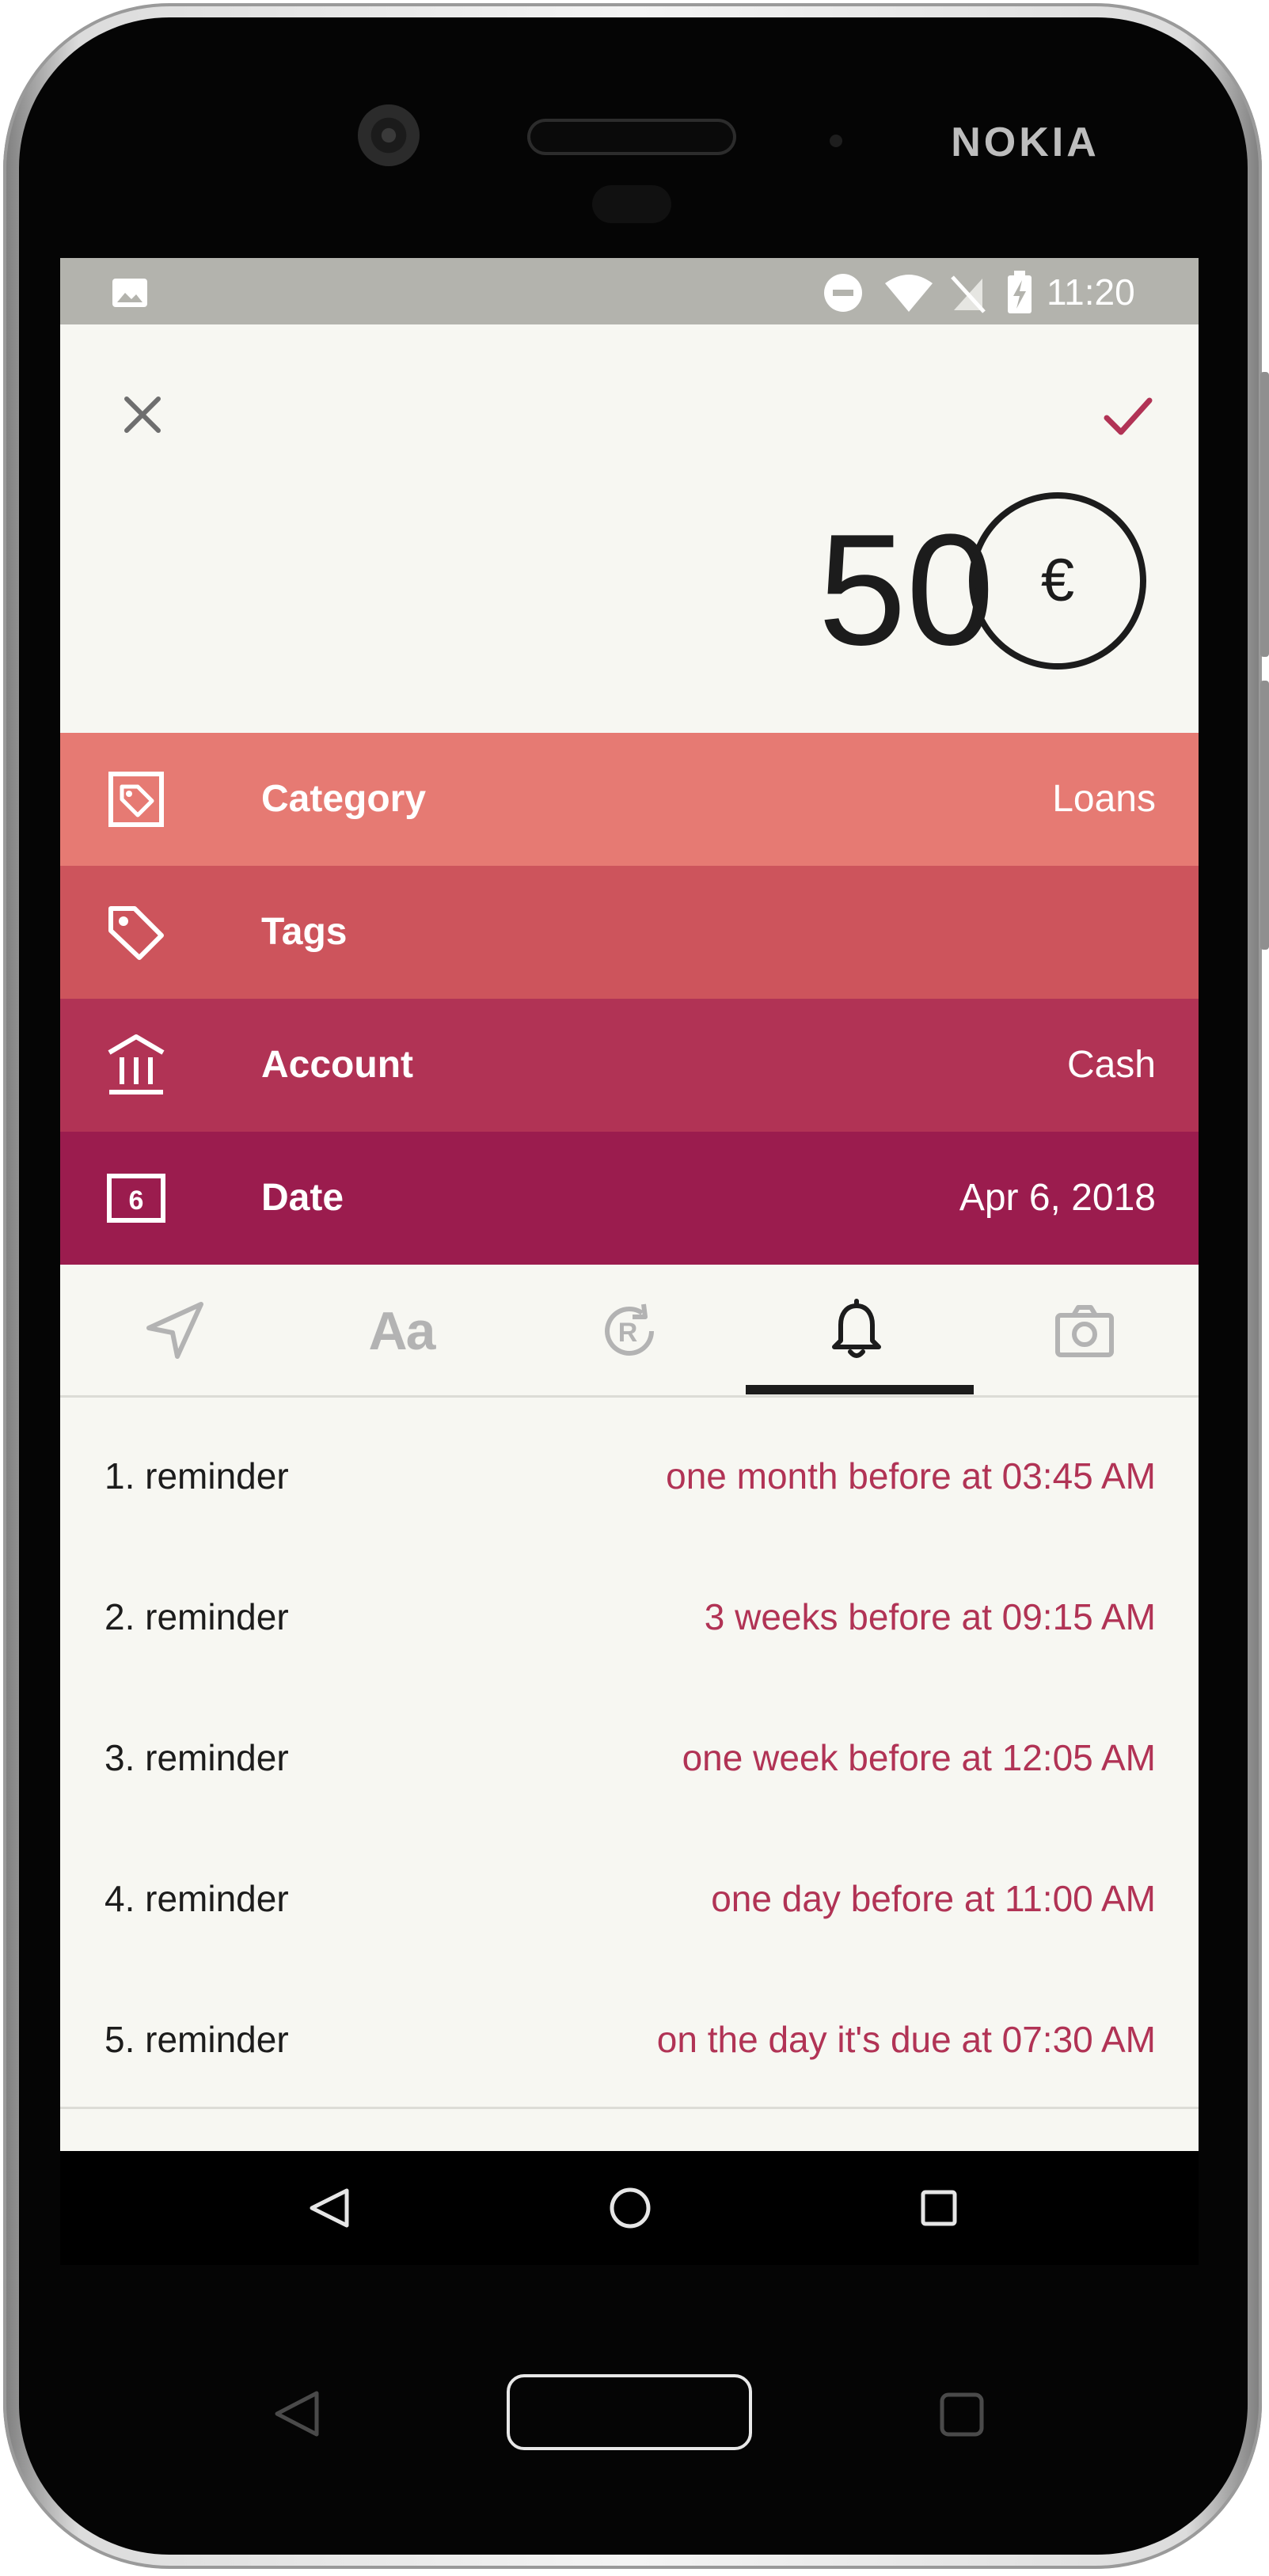 The image size is (1269, 2576). I want to click on account-label: Account, so click(337, 1065).